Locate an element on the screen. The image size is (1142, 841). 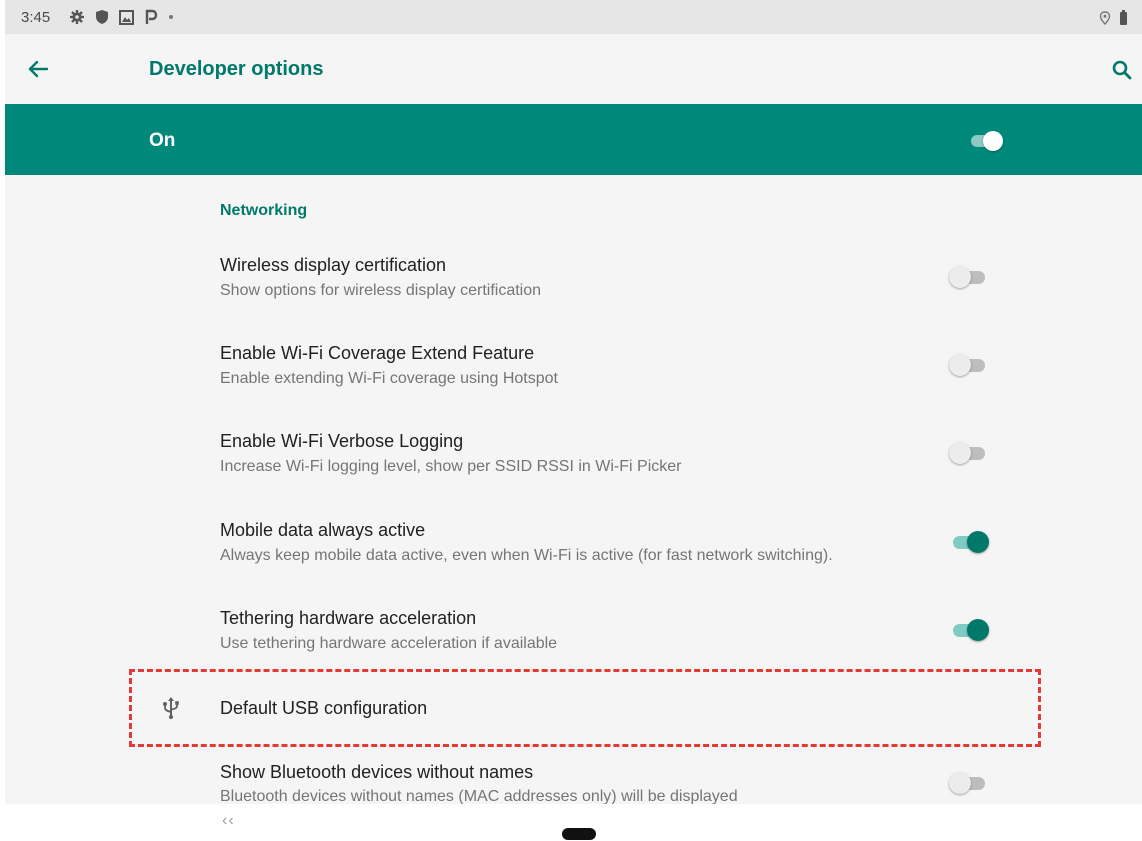
settings-gear-icon is located at coordinates (77, 17).